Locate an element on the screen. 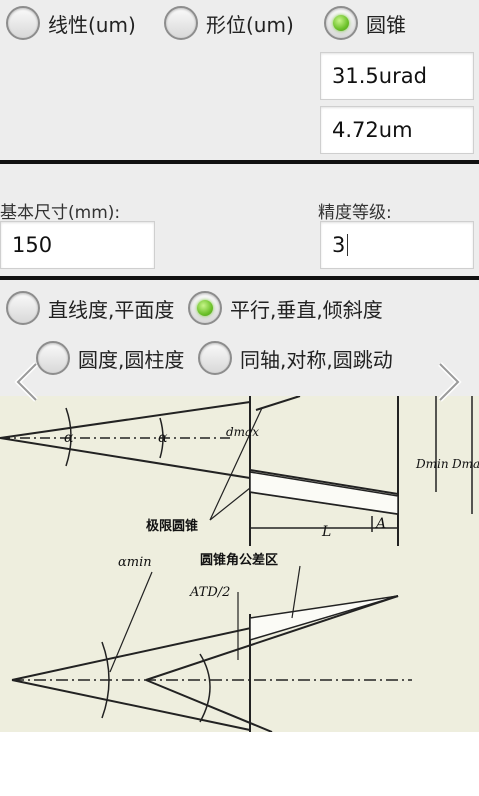 The height and width of the screenshot is (796, 479). radio-linear: 线性(um) is located at coordinates (71, 23).